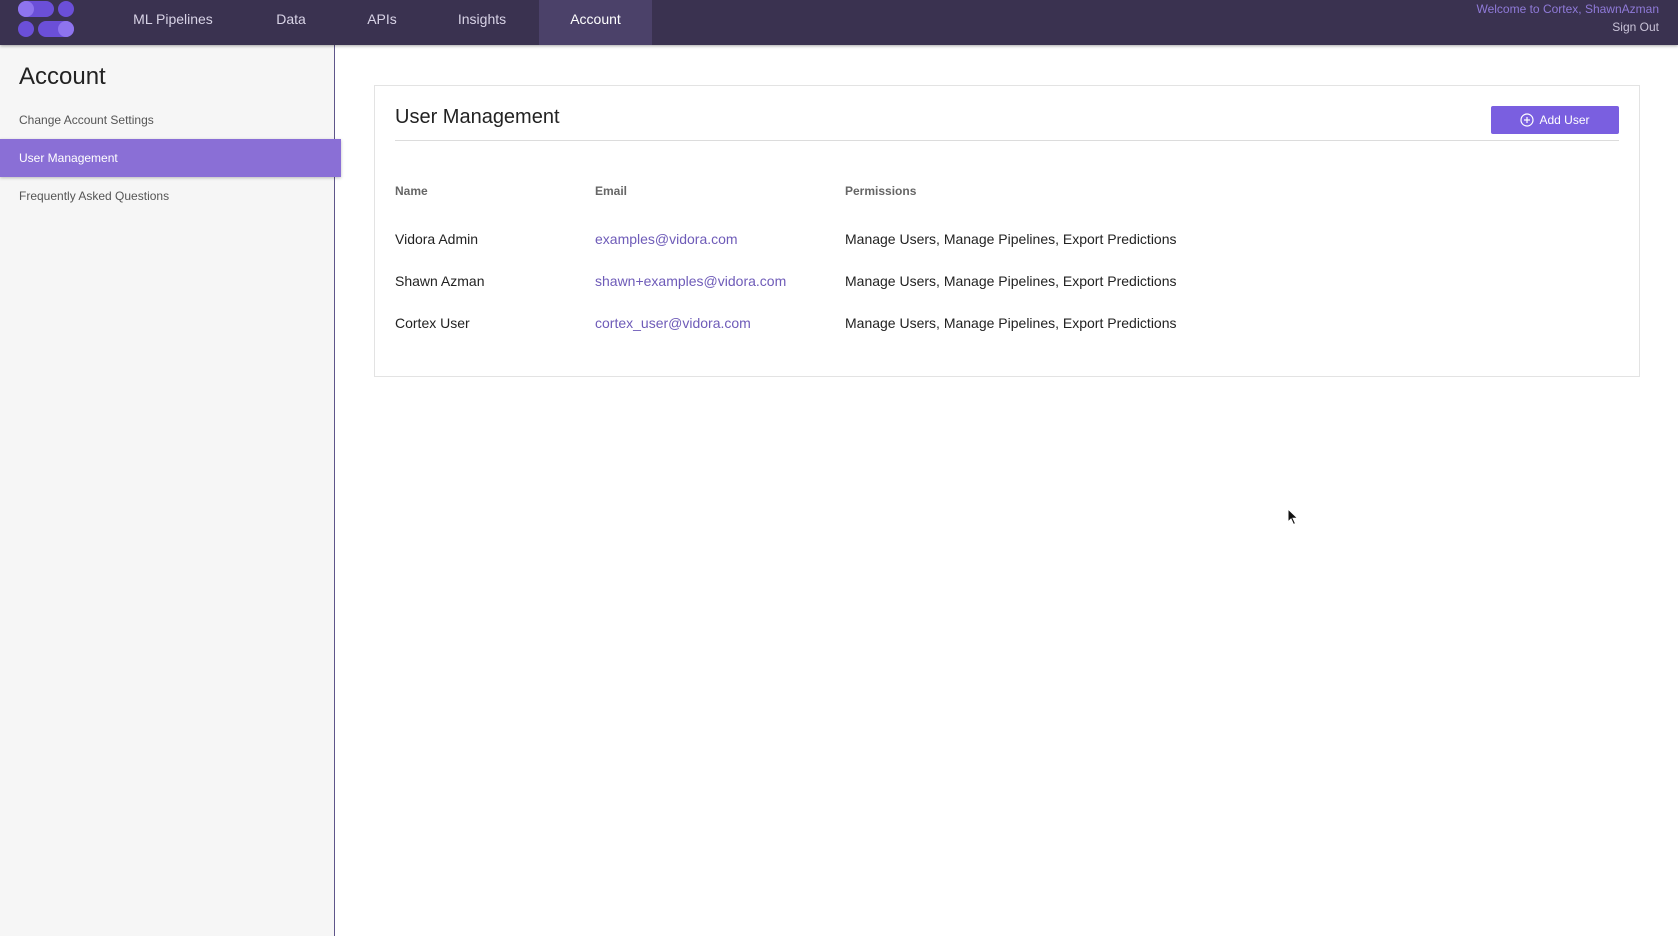  I want to click on sidebar-item-user-management: User Management, so click(170, 158).